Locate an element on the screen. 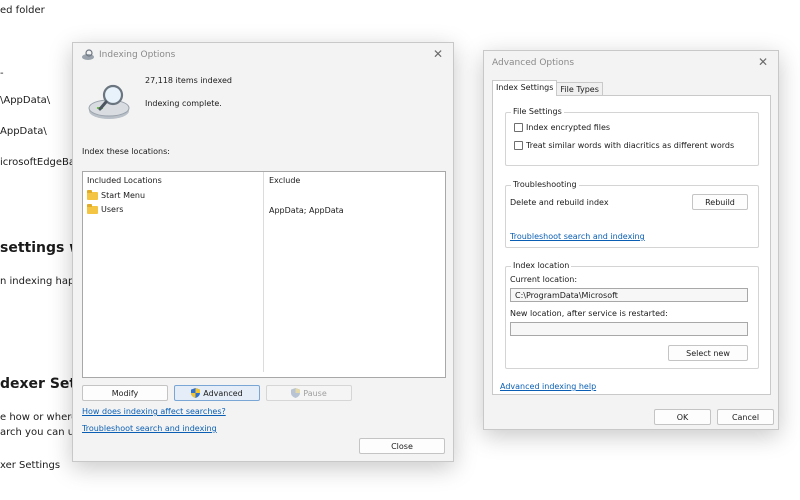 This screenshot has width=800, height=500. close-label: Close is located at coordinates (402, 446).